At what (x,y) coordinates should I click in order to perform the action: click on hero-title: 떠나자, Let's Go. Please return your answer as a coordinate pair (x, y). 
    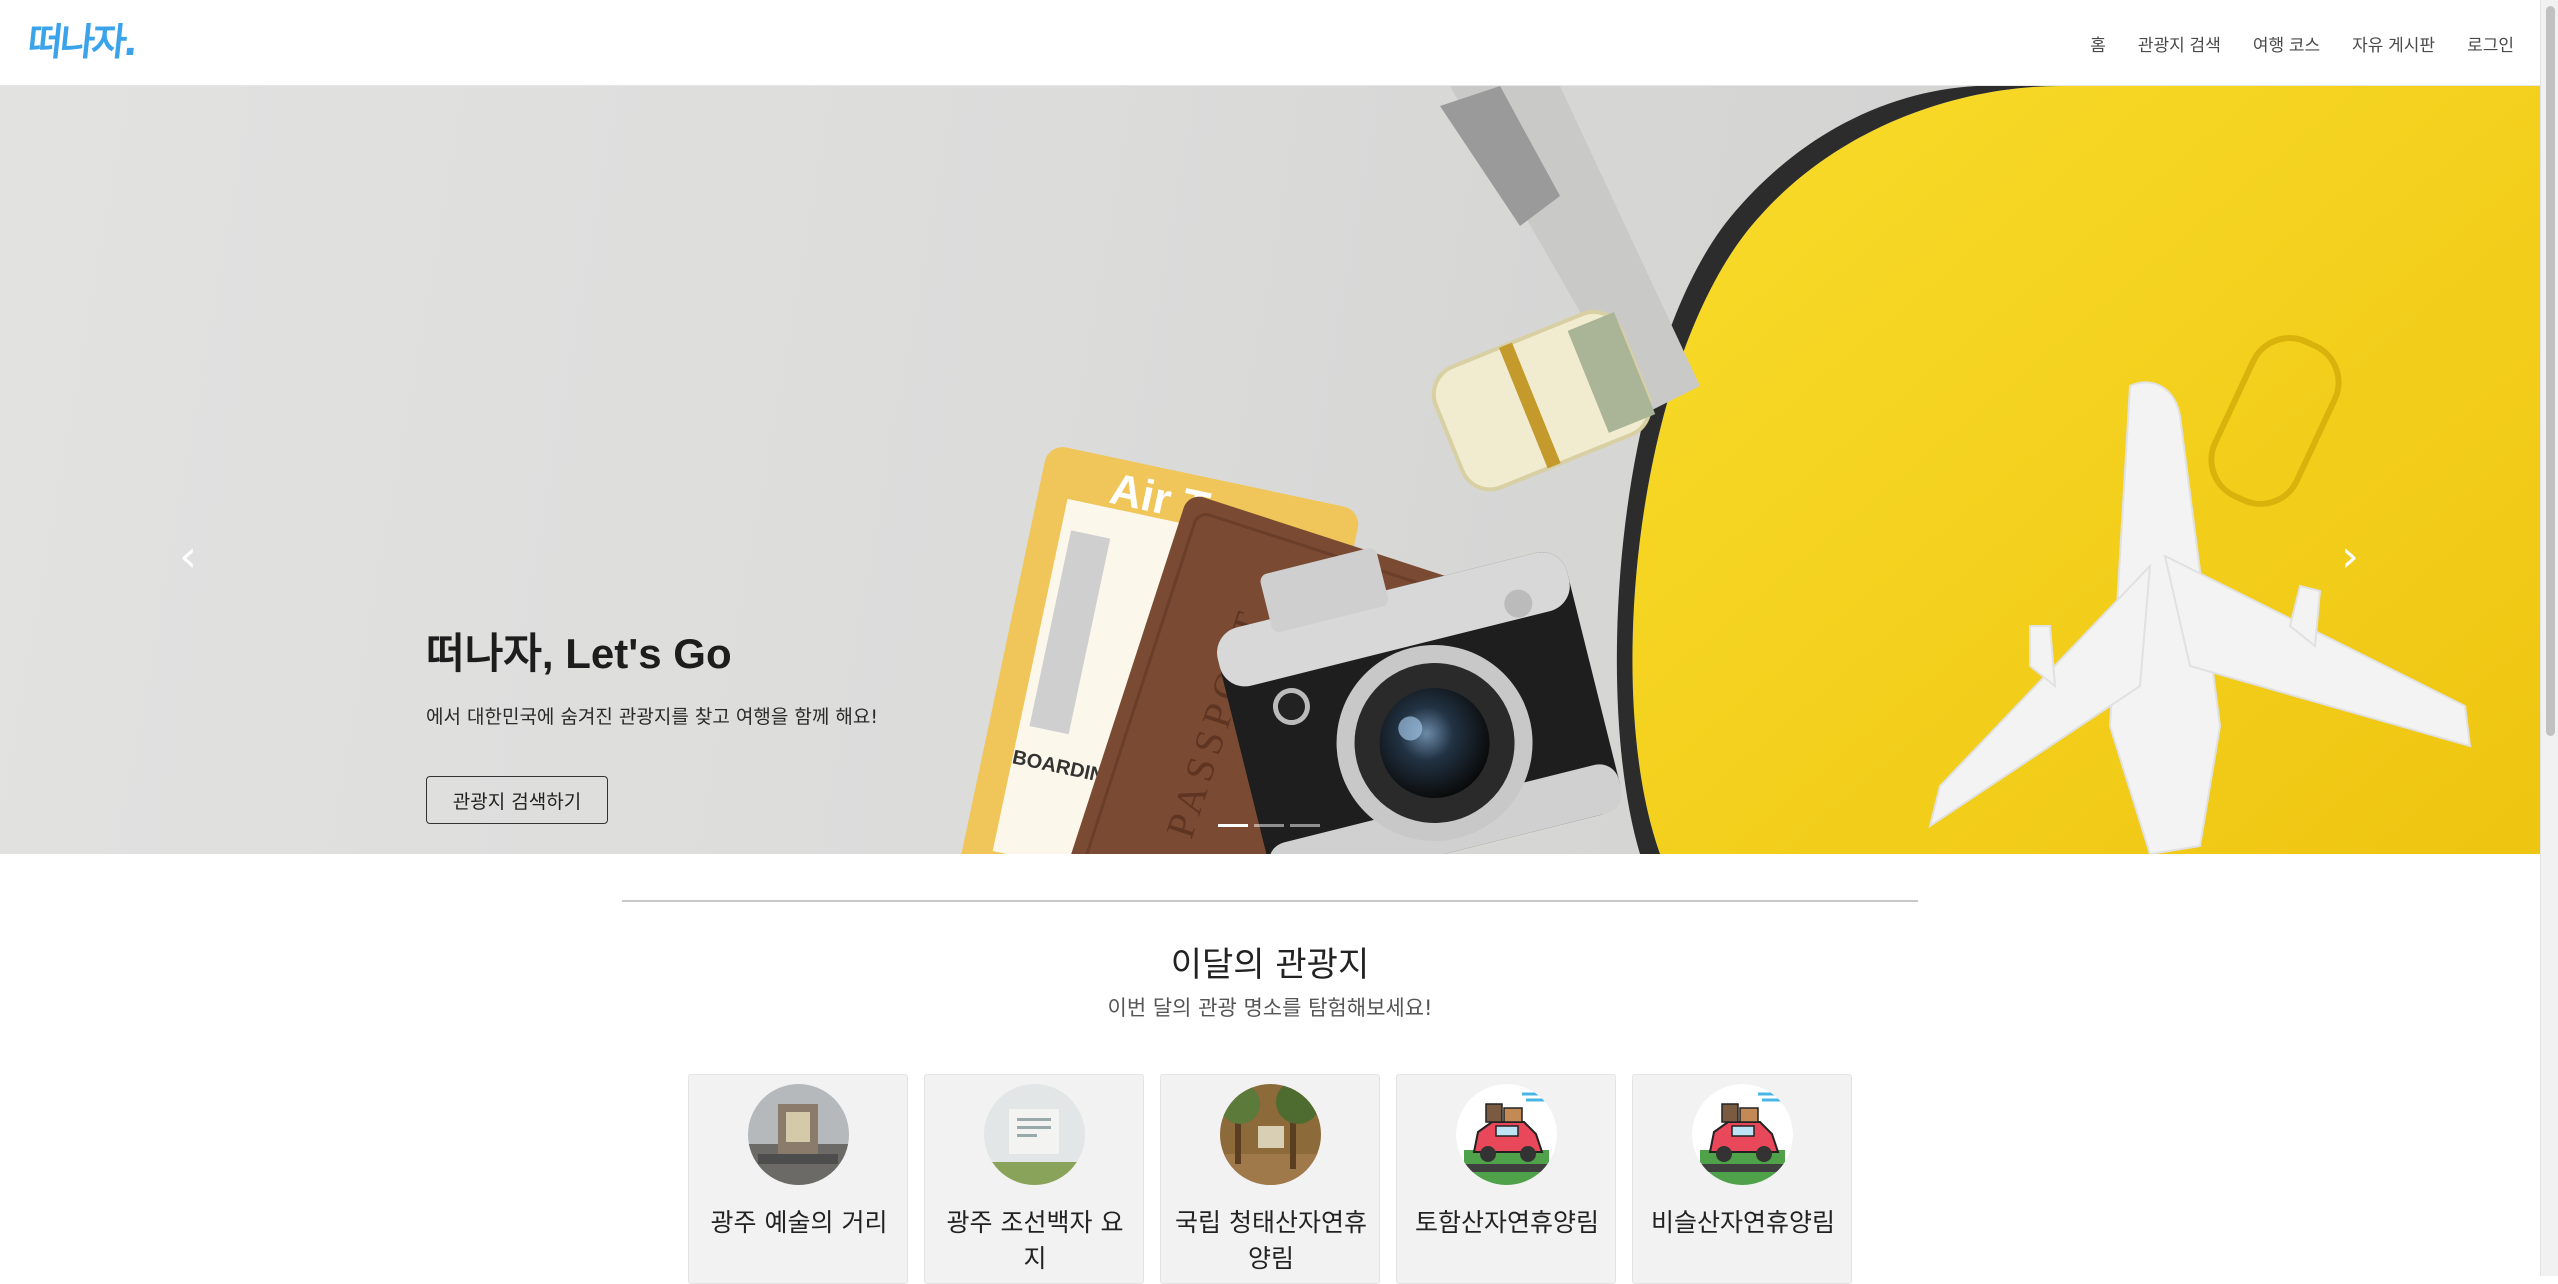
    Looking at the image, I should click on (579, 653).